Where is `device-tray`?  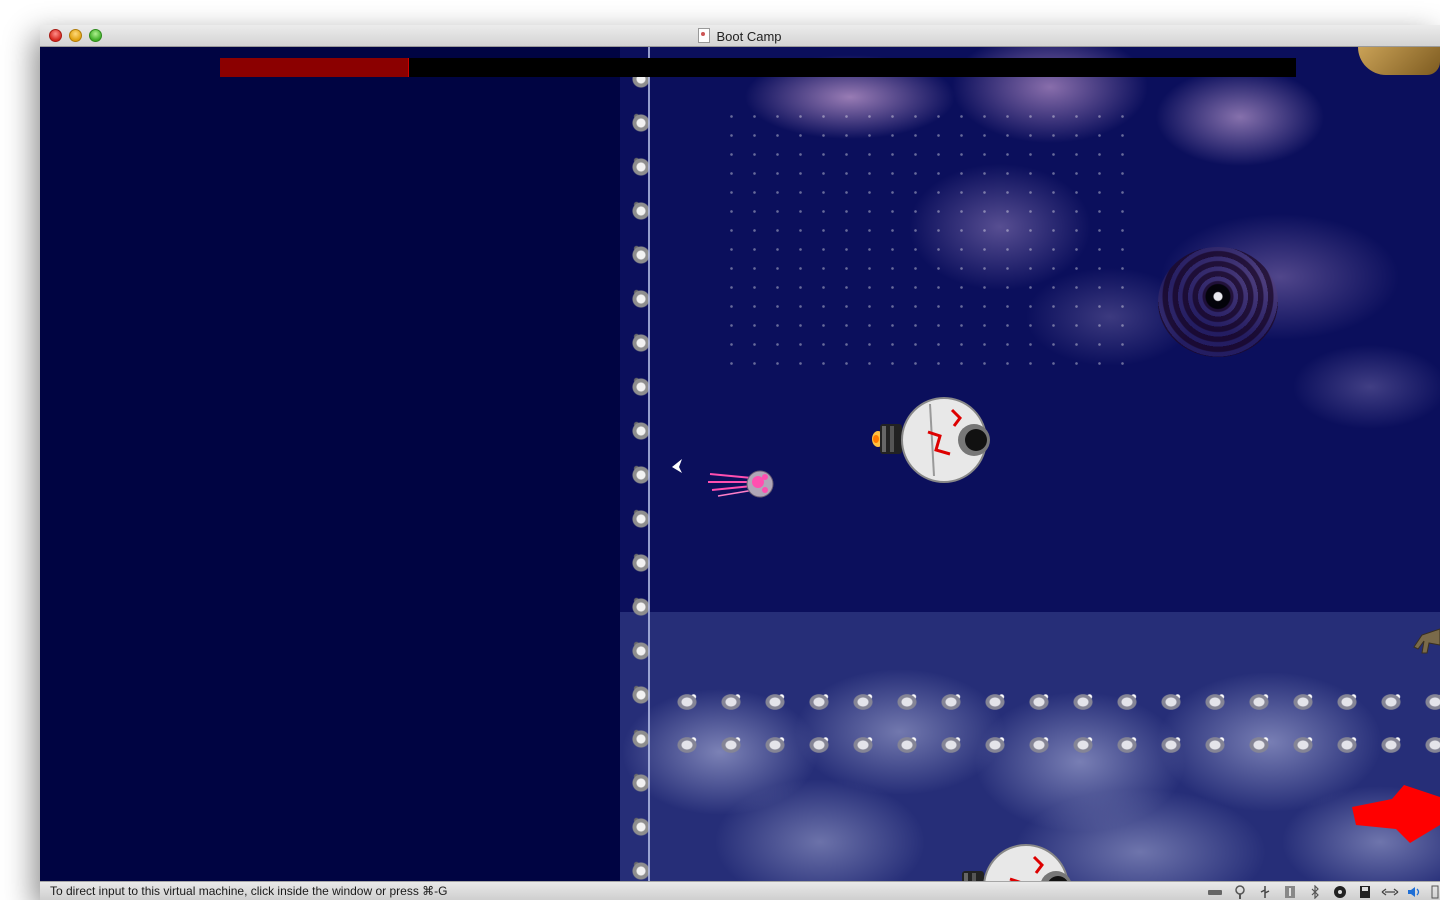 device-tray is located at coordinates (1322, 891).